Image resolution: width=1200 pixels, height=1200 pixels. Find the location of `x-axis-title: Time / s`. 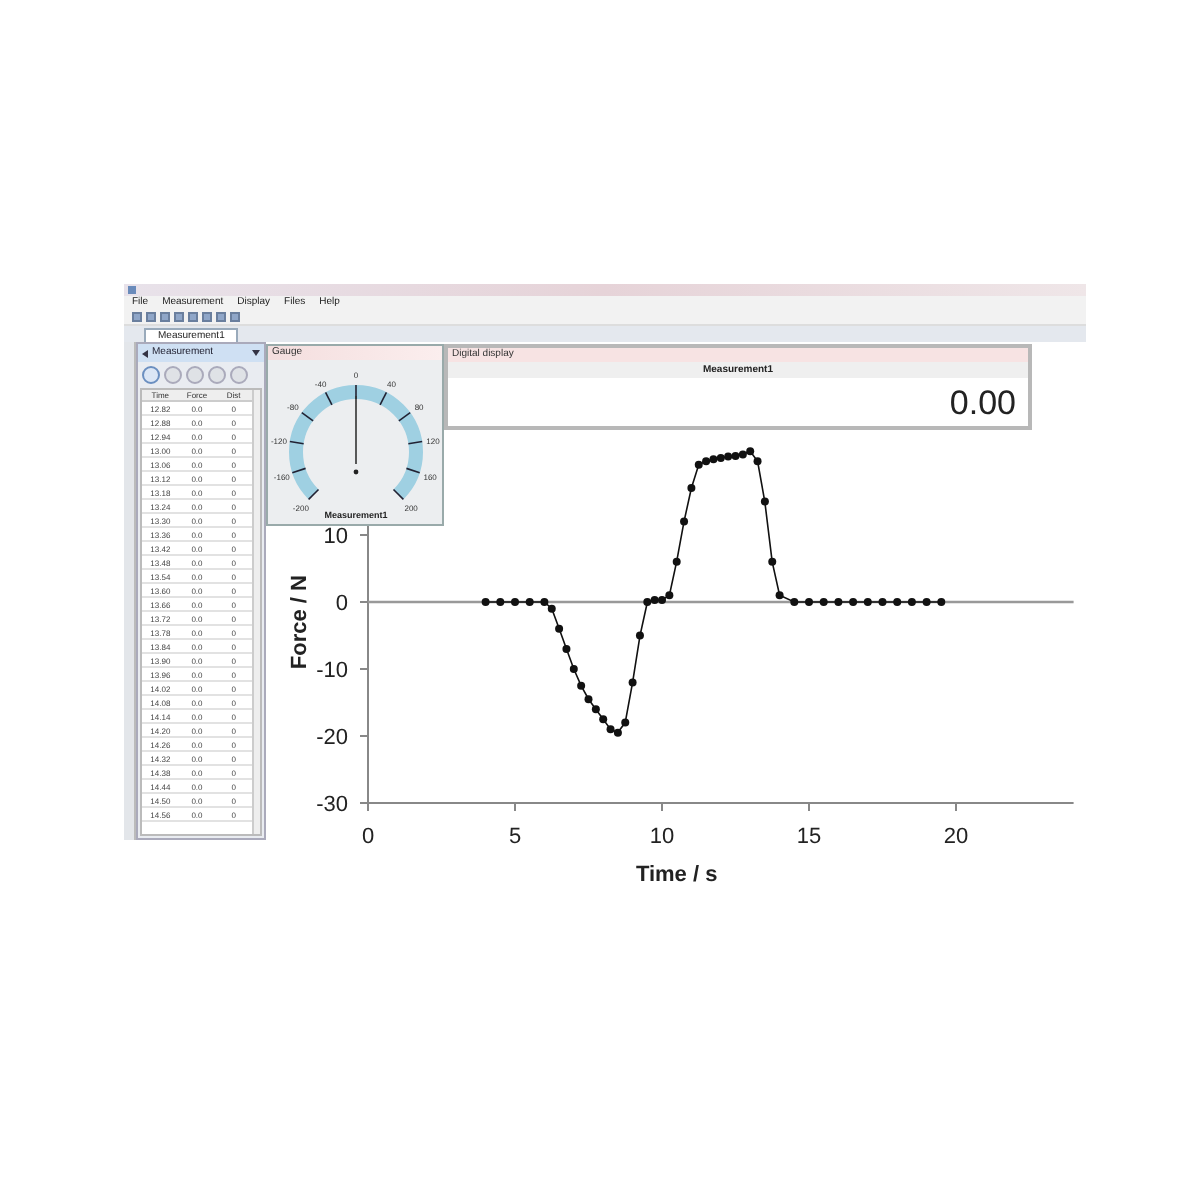

x-axis-title: Time / s is located at coordinates (676, 875).